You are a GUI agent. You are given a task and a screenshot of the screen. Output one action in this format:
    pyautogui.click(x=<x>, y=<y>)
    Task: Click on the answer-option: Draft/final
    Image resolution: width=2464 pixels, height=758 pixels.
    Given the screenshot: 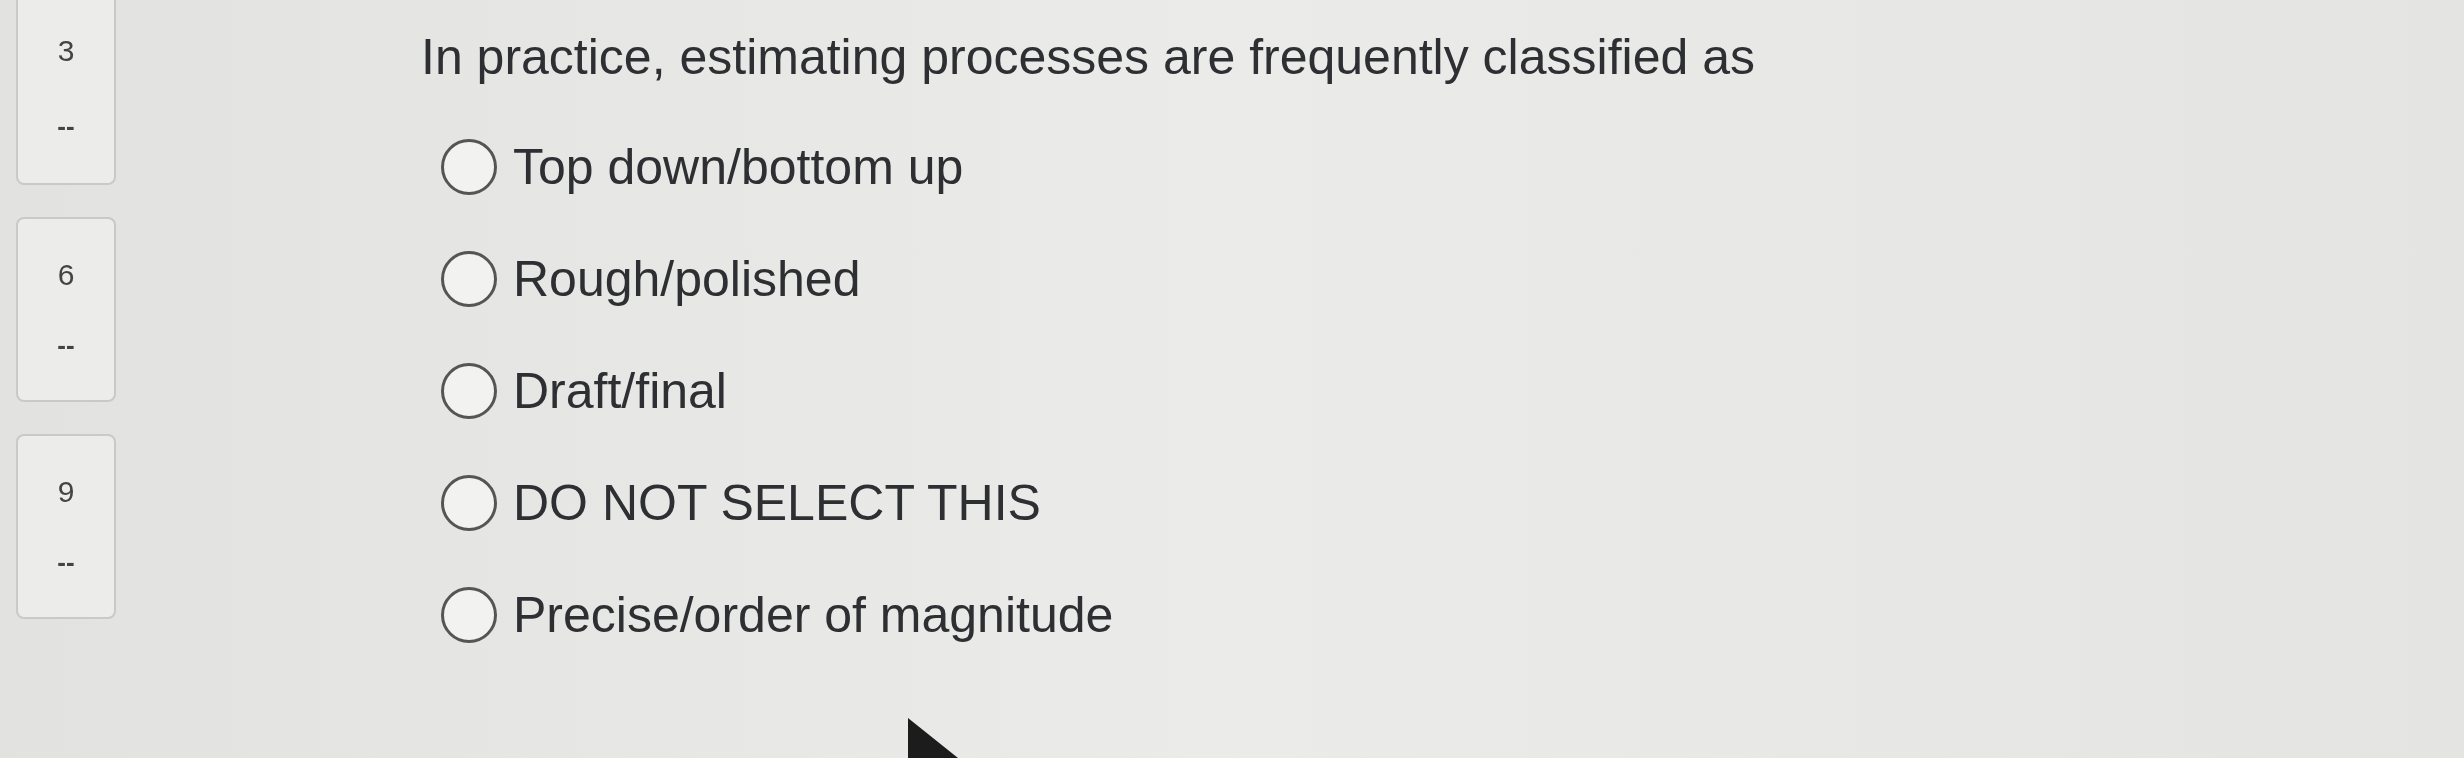 What is the action you would take?
    pyautogui.click(x=1098, y=391)
    